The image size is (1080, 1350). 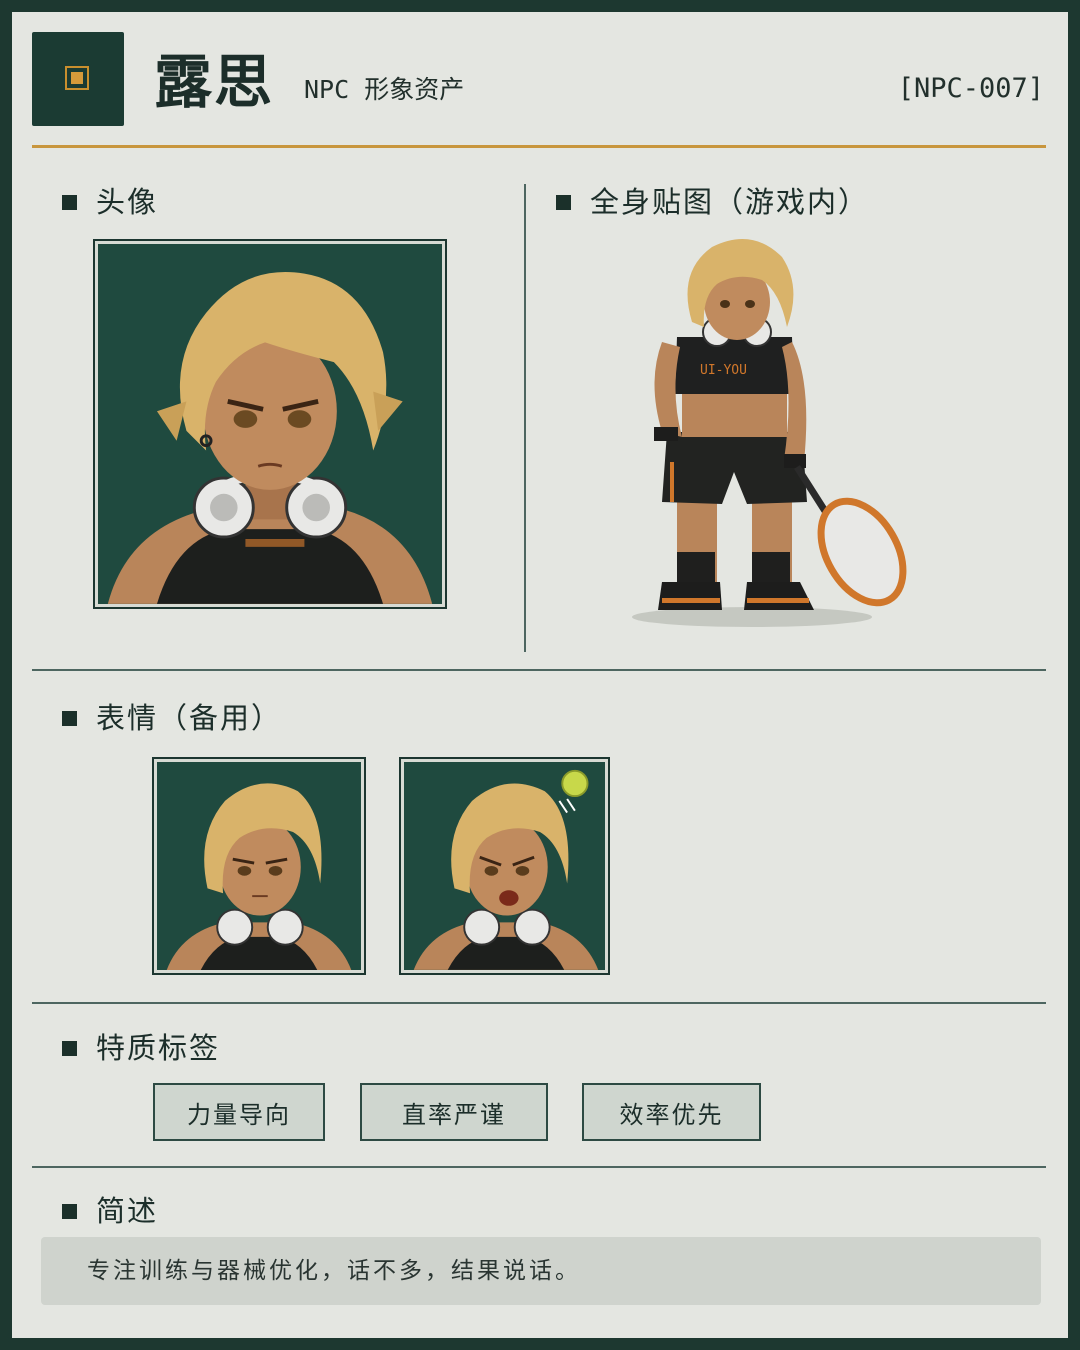 I want to click on npc-id-badge: [NPC-007], so click(x=970, y=88).